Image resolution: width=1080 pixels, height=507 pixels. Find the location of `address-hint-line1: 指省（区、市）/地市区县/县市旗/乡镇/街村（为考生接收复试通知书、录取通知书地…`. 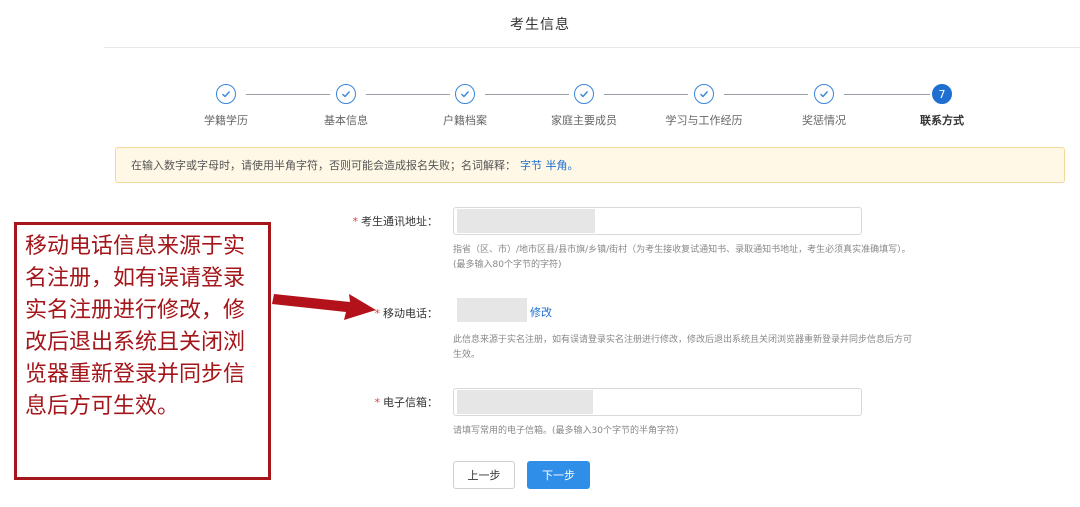

address-hint-line1: 指省（区、市）/地市区县/县市旗/乡镇/街村（为考生接收复试通知书、录取通知书地… is located at coordinates (682, 250).